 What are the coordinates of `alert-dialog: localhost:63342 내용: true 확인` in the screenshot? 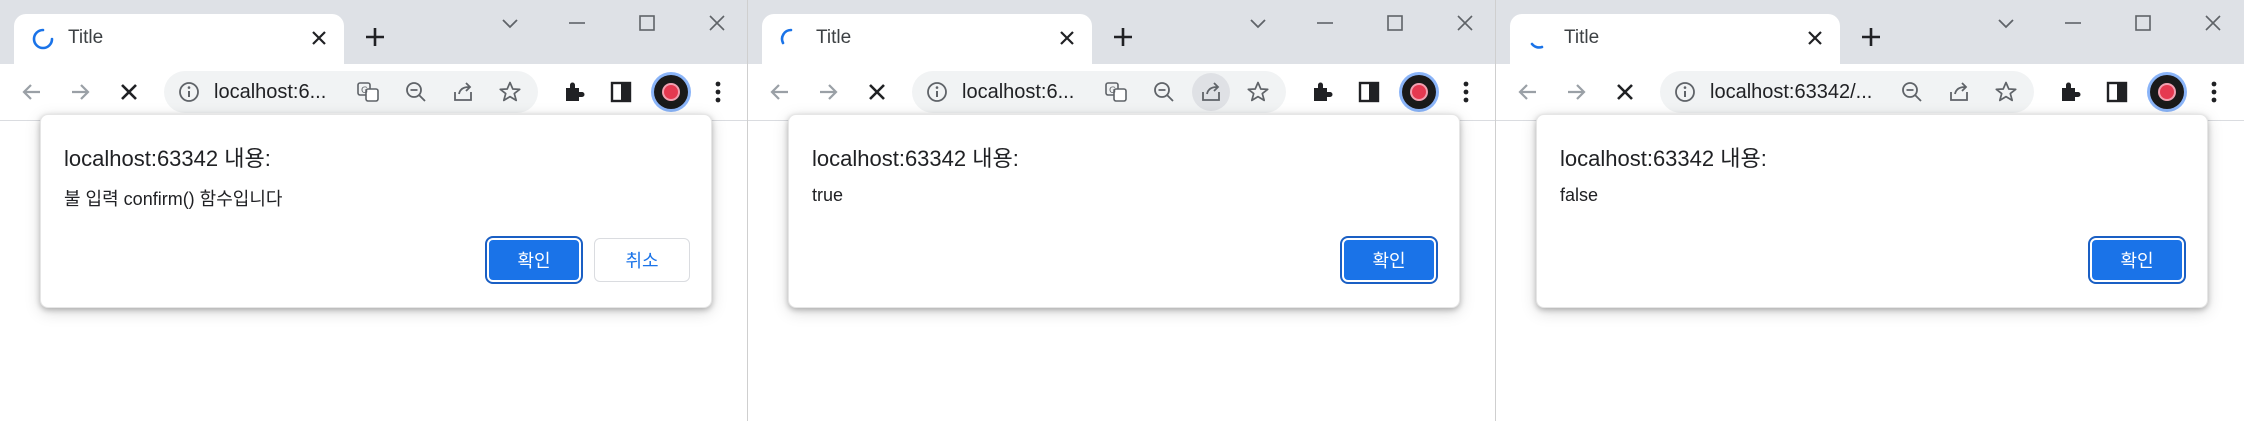 It's located at (1124, 211).